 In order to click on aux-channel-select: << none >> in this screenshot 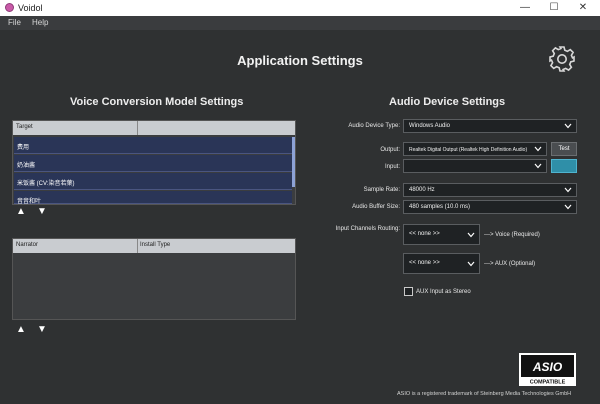, I will do `click(441, 263)`.